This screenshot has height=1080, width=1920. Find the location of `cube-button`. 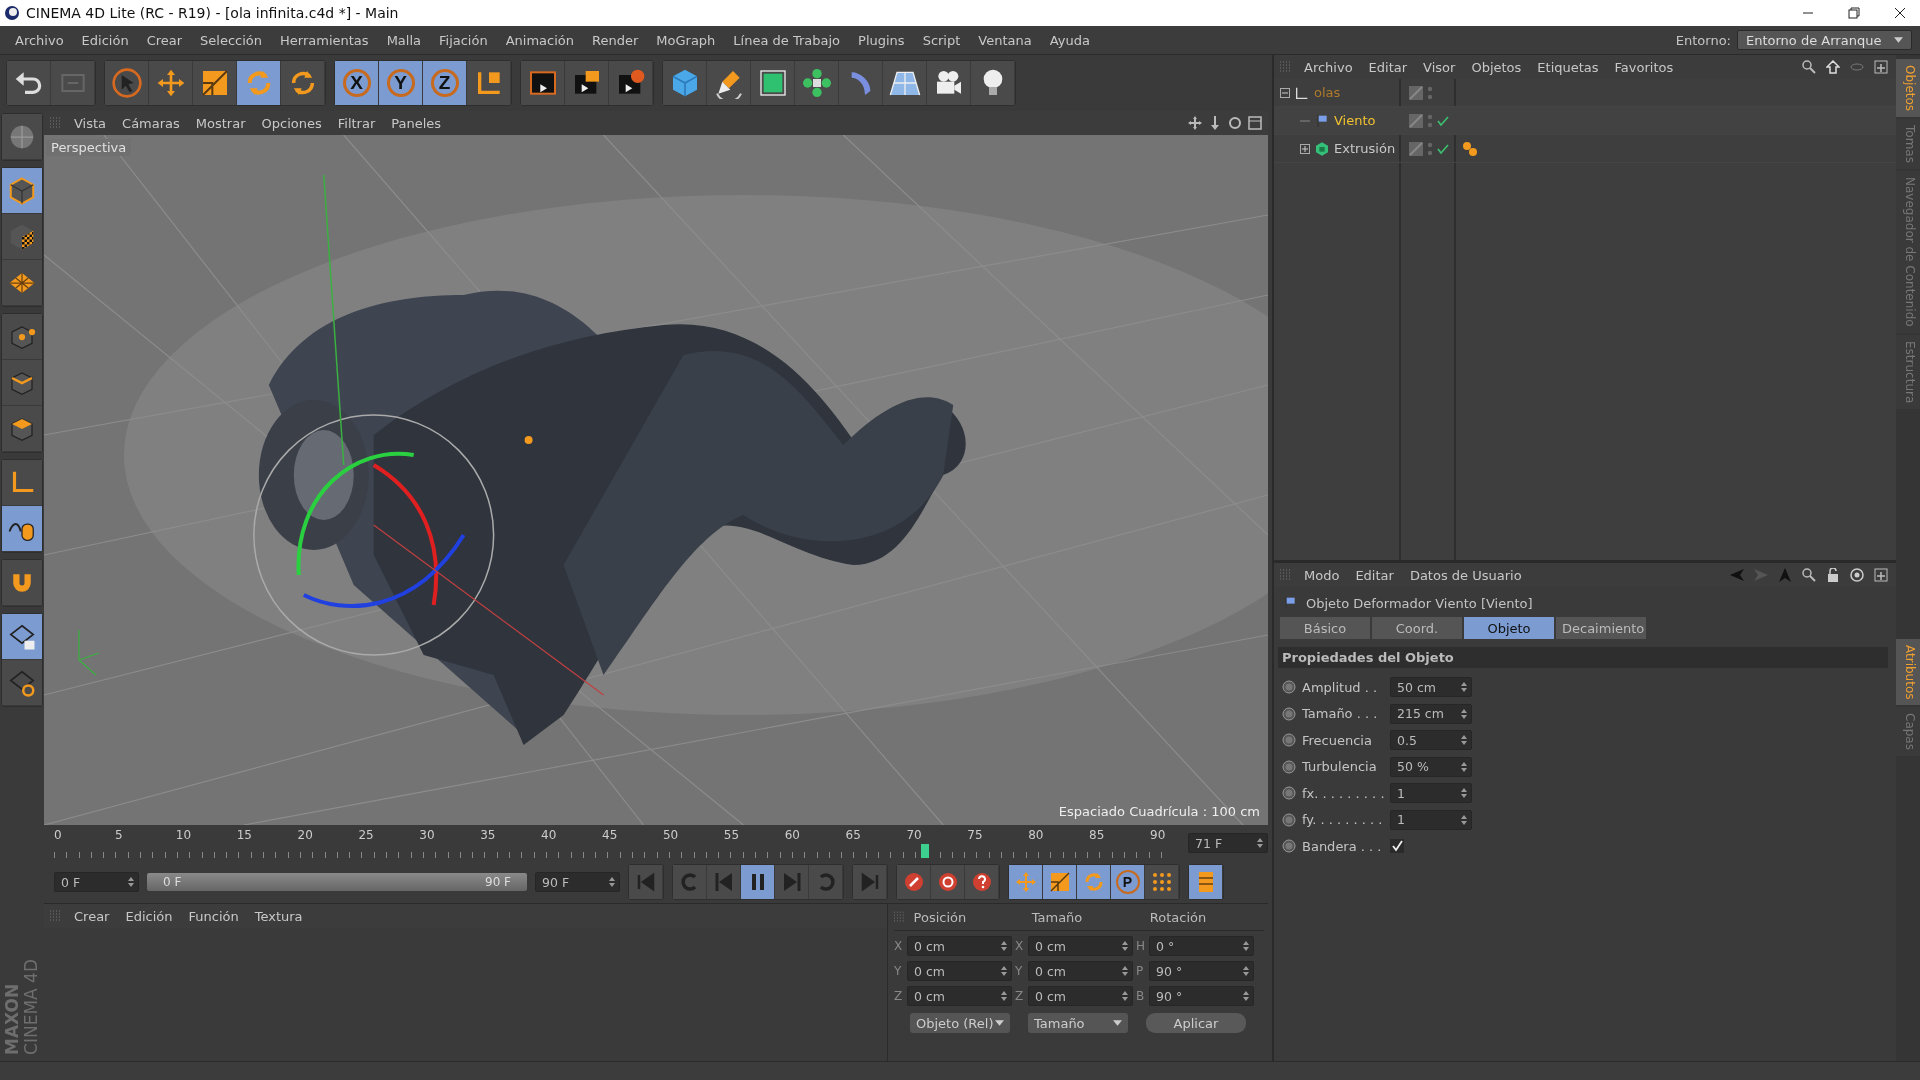

cube-button is located at coordinates (685, 83).